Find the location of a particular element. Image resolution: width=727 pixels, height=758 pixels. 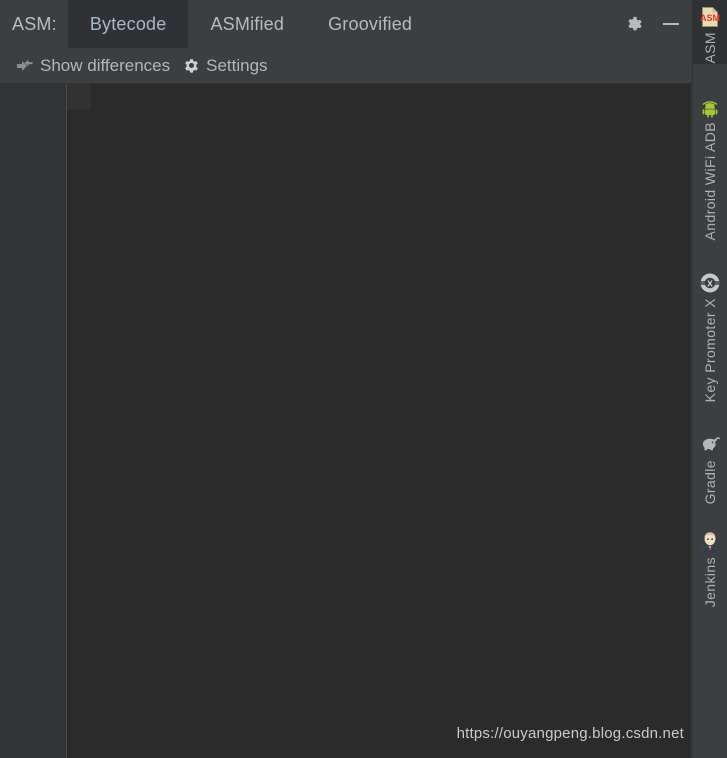

android-wifi-icon is located at coordinates (710, 107).